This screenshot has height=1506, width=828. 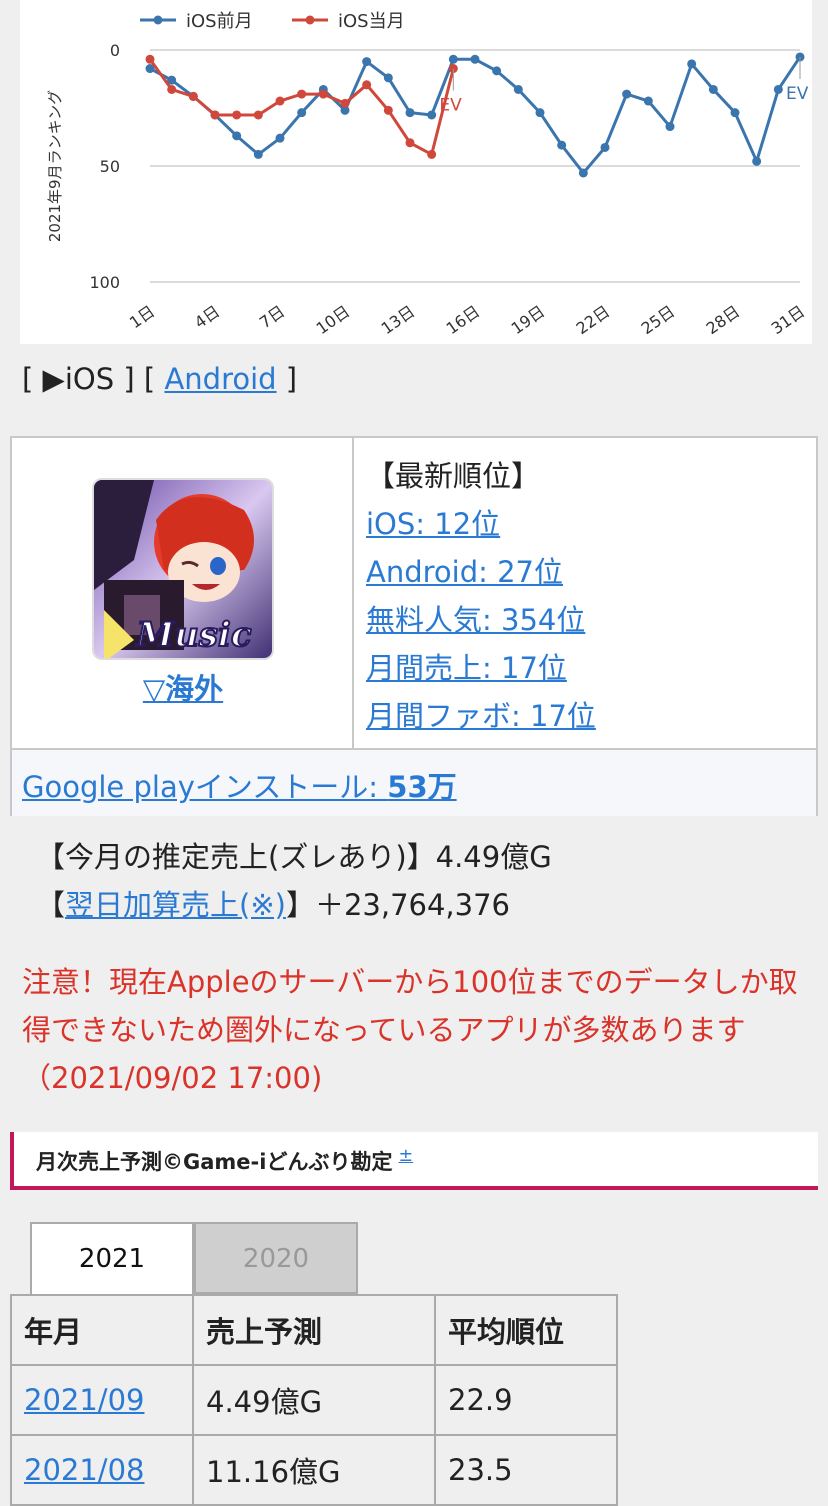 What do you see at coordinates (723, 320) in the screenshot?
I see `x-tick-label: 28日` at bounding box center [723, 320].